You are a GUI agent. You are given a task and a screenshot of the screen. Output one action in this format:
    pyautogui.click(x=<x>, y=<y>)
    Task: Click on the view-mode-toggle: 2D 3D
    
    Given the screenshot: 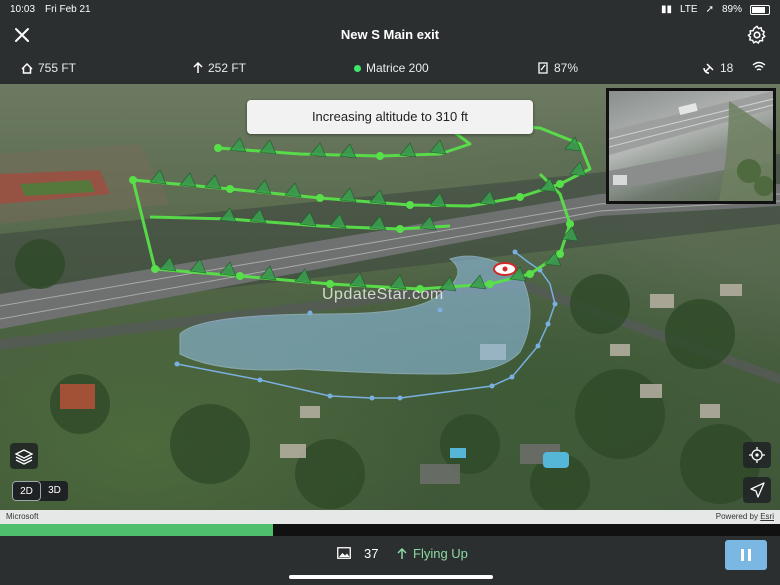 What is the action you would take?
    pyautogui.click(x=40, y=491)
    